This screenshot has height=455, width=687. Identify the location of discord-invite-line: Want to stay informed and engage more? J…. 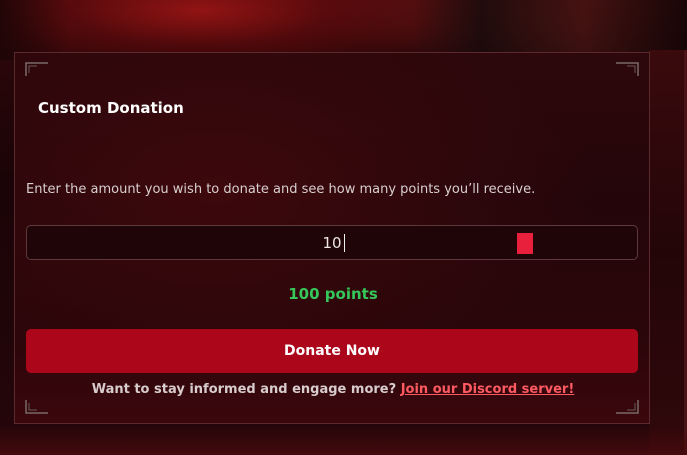
(333, 390).